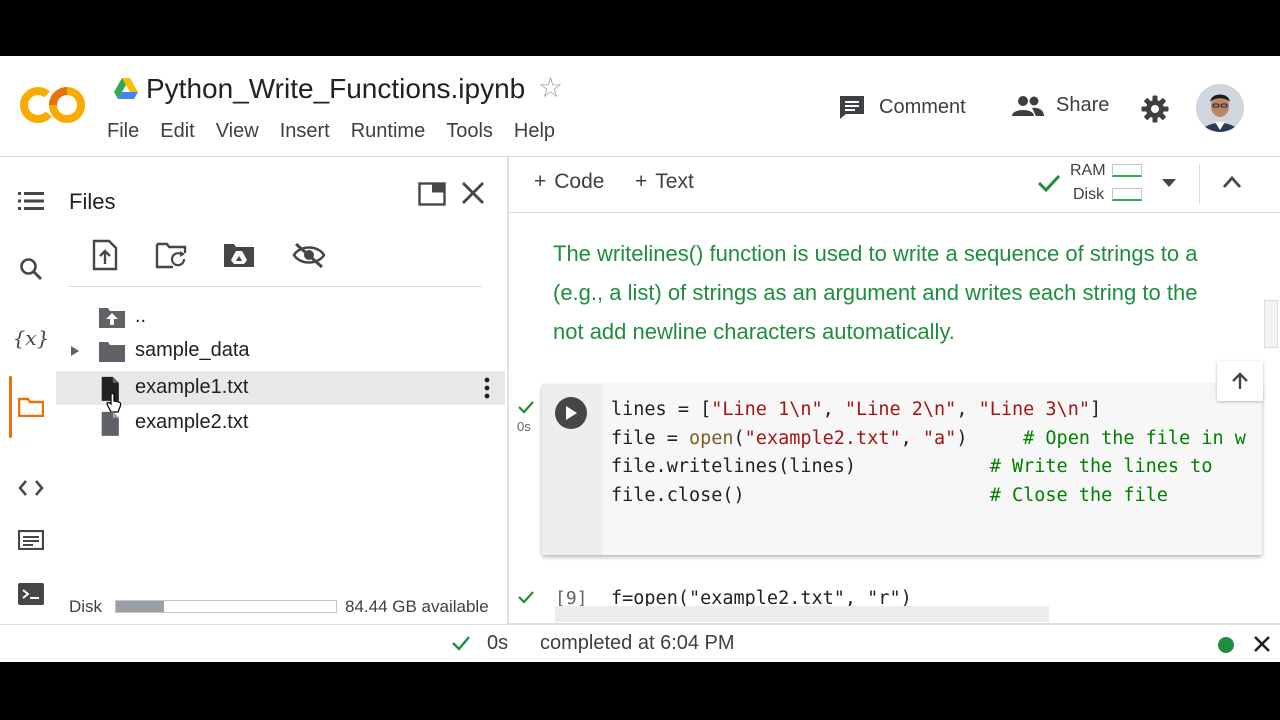  What do you see at coordinates (469, 131) in the screenshot?
I see `menu-tools: Tools` at bounding box center [469, 131].